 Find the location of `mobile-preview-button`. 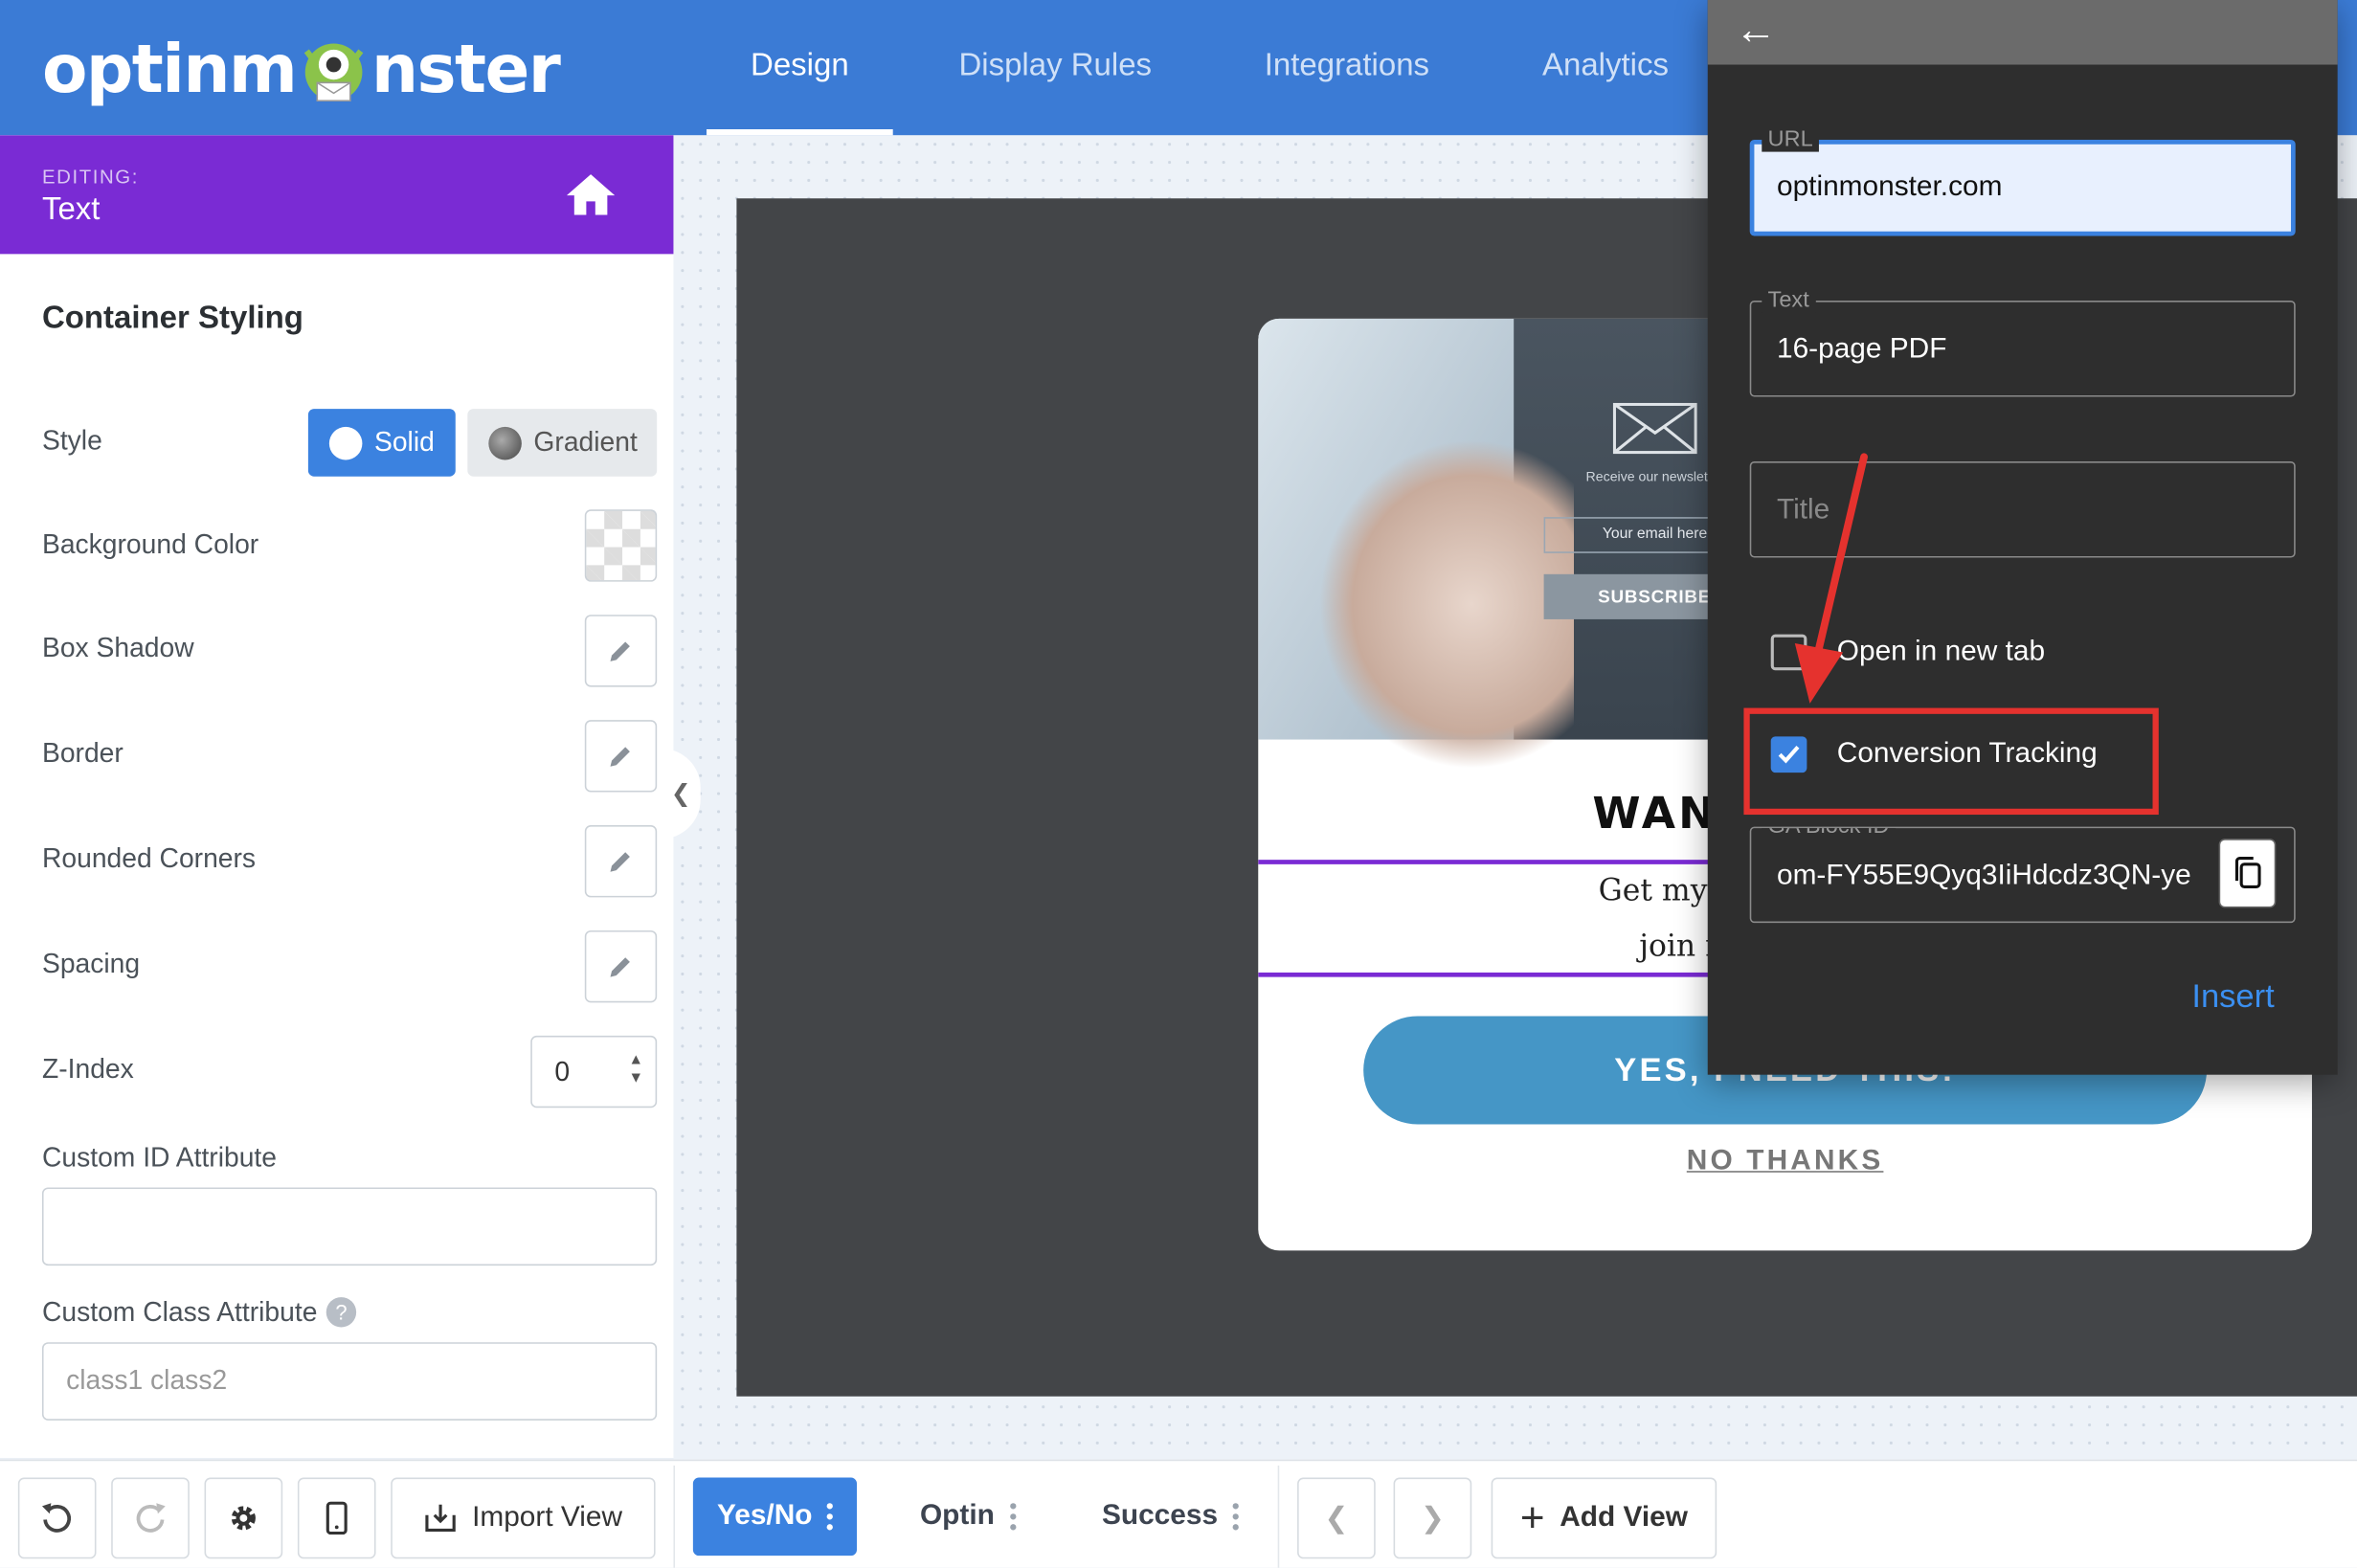

mobile-preview-button is located at coordinates (336, 1518).